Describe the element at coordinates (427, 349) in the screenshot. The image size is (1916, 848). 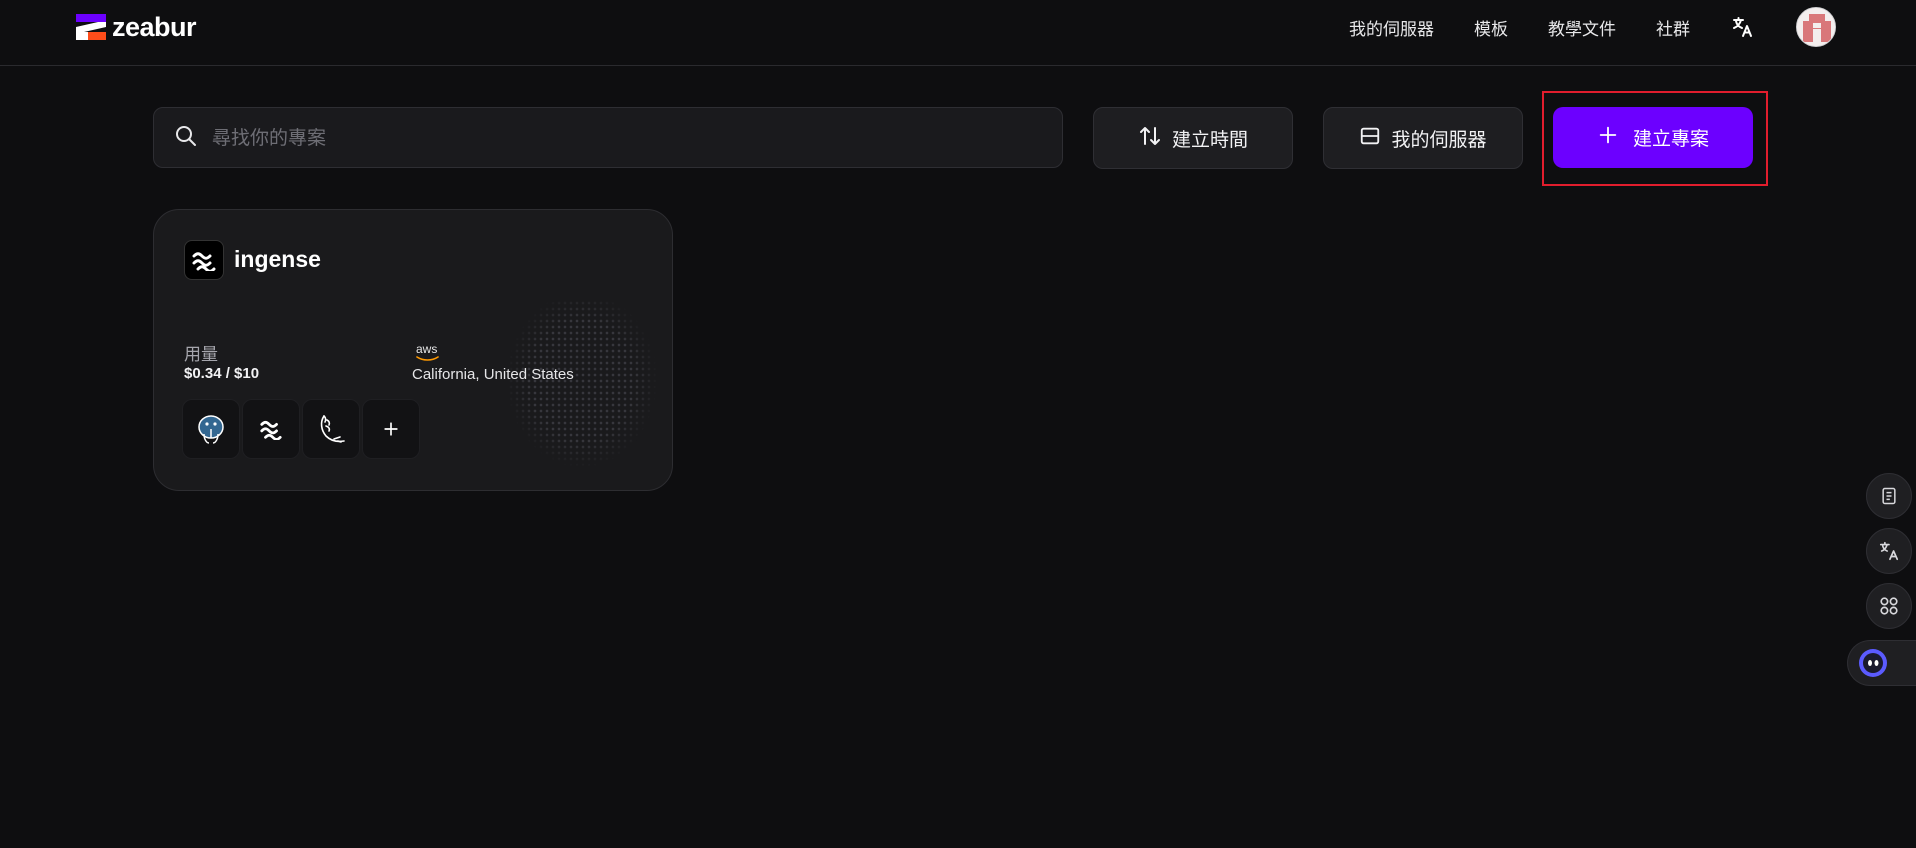
I see `aws-logo-icon: aws` at that location.